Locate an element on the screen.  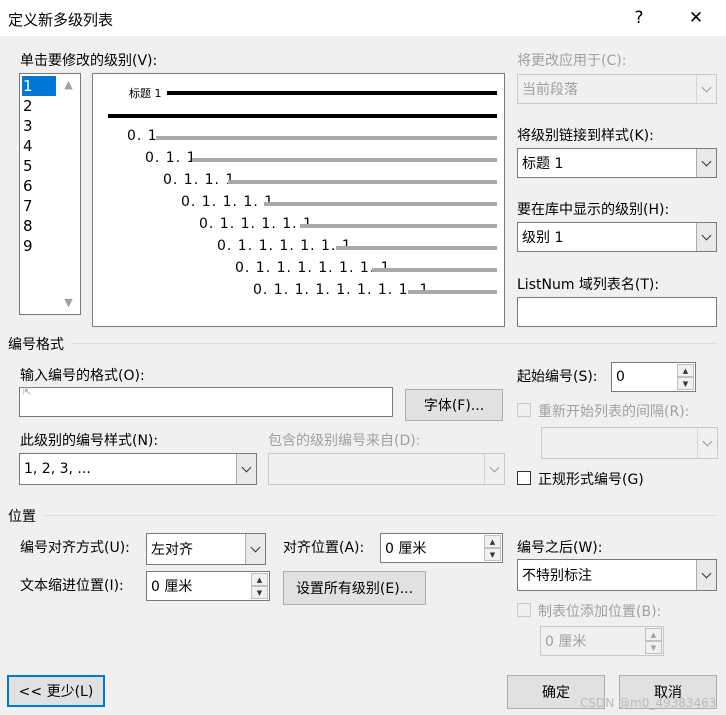
number-format-section-label: 编号格式 is located at coordinates (36, 345).